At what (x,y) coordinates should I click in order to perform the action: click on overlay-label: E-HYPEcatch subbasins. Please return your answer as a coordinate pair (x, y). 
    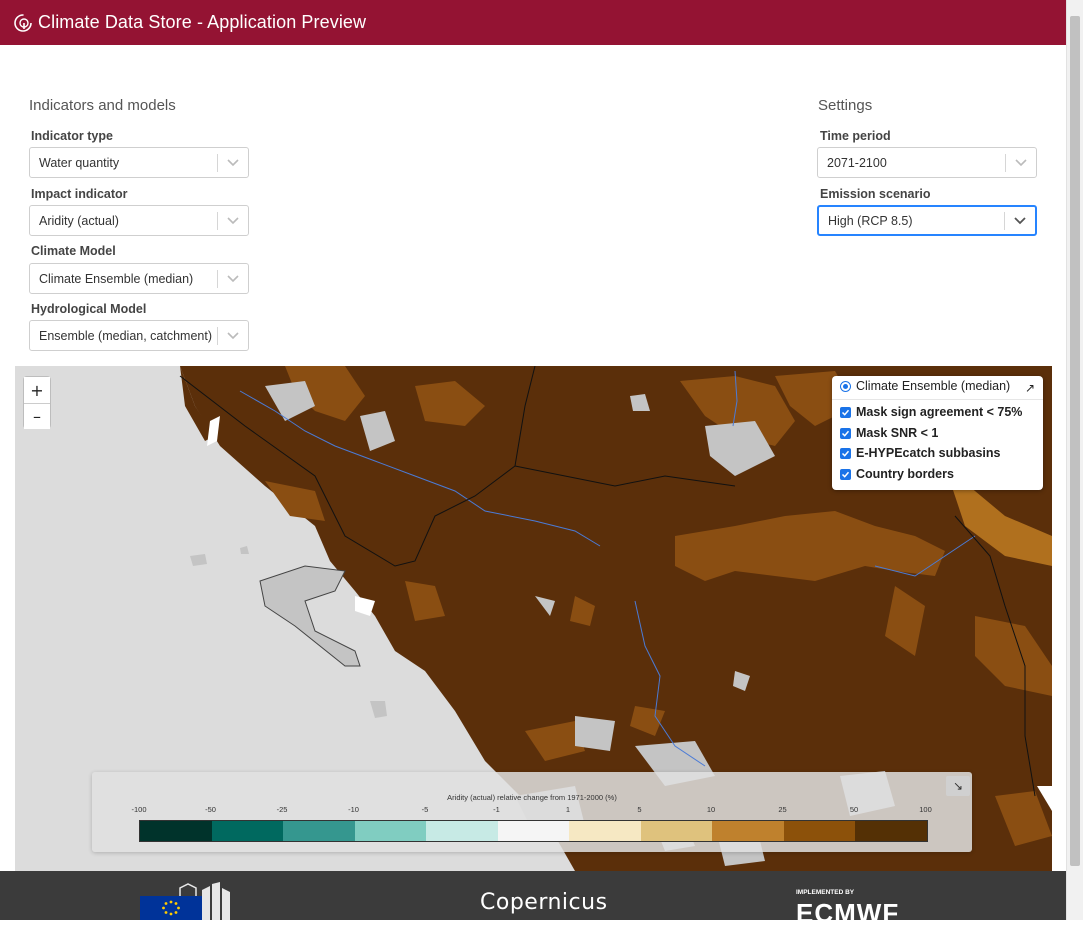
    Looking at the image, I should click on (928, 453).